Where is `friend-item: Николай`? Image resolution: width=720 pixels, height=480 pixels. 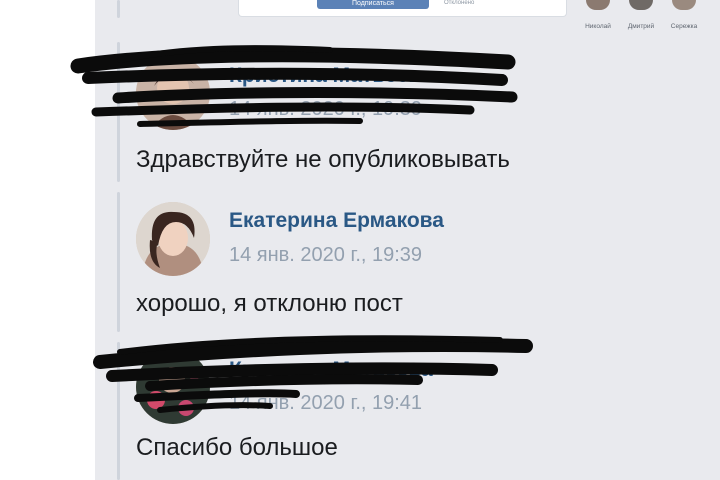 friend-item: Николай is located at coordinates (598, 15).